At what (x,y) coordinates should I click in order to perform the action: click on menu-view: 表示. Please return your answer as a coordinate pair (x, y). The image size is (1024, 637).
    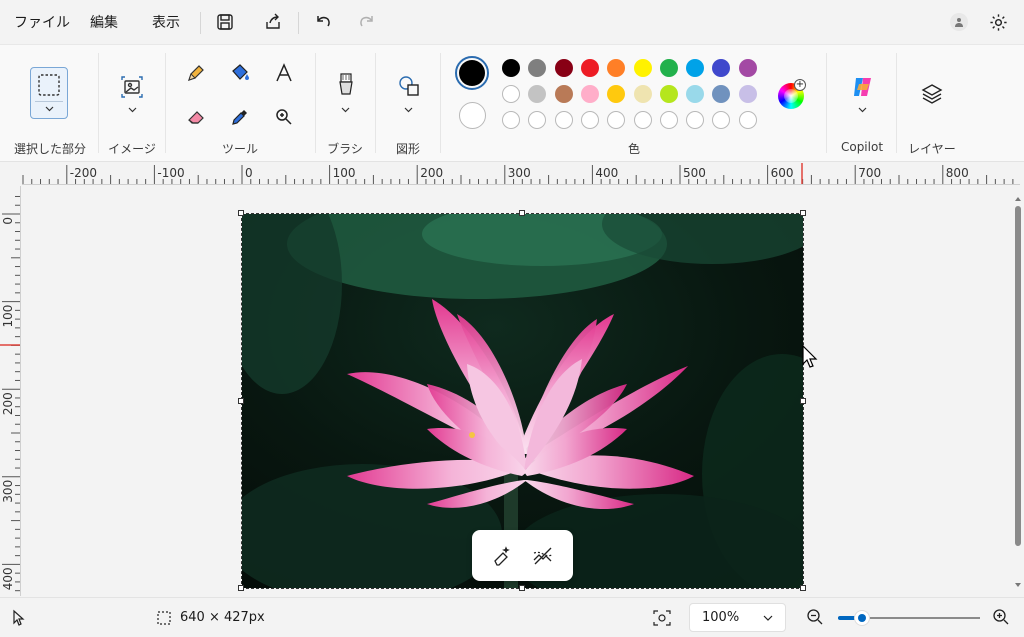
    Looking at the image, I should click on (166, 22).